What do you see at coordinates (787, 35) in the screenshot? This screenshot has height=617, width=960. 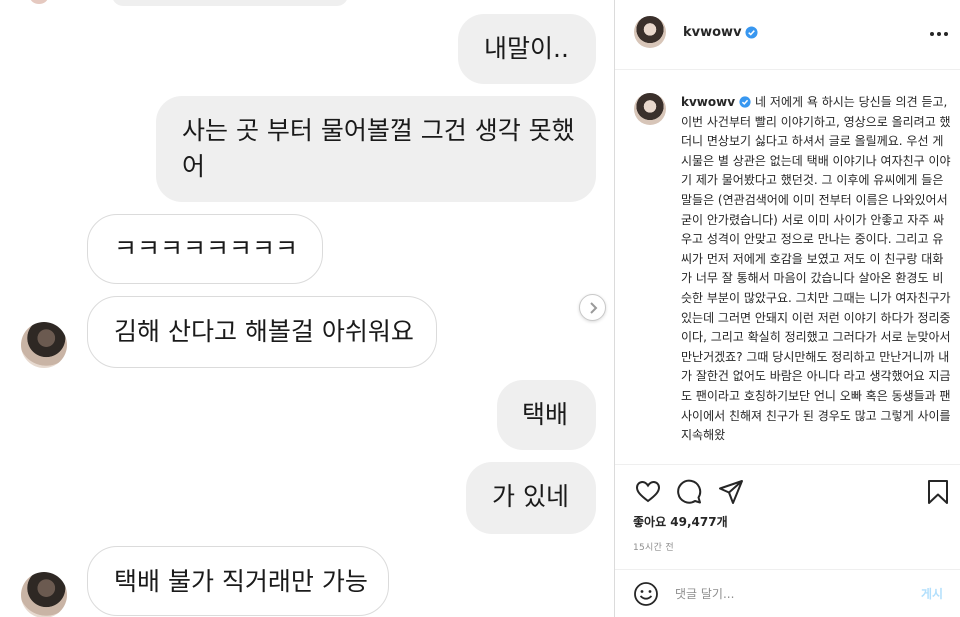 I see `post-header: kvwowv` at bounding box center [787, 35].